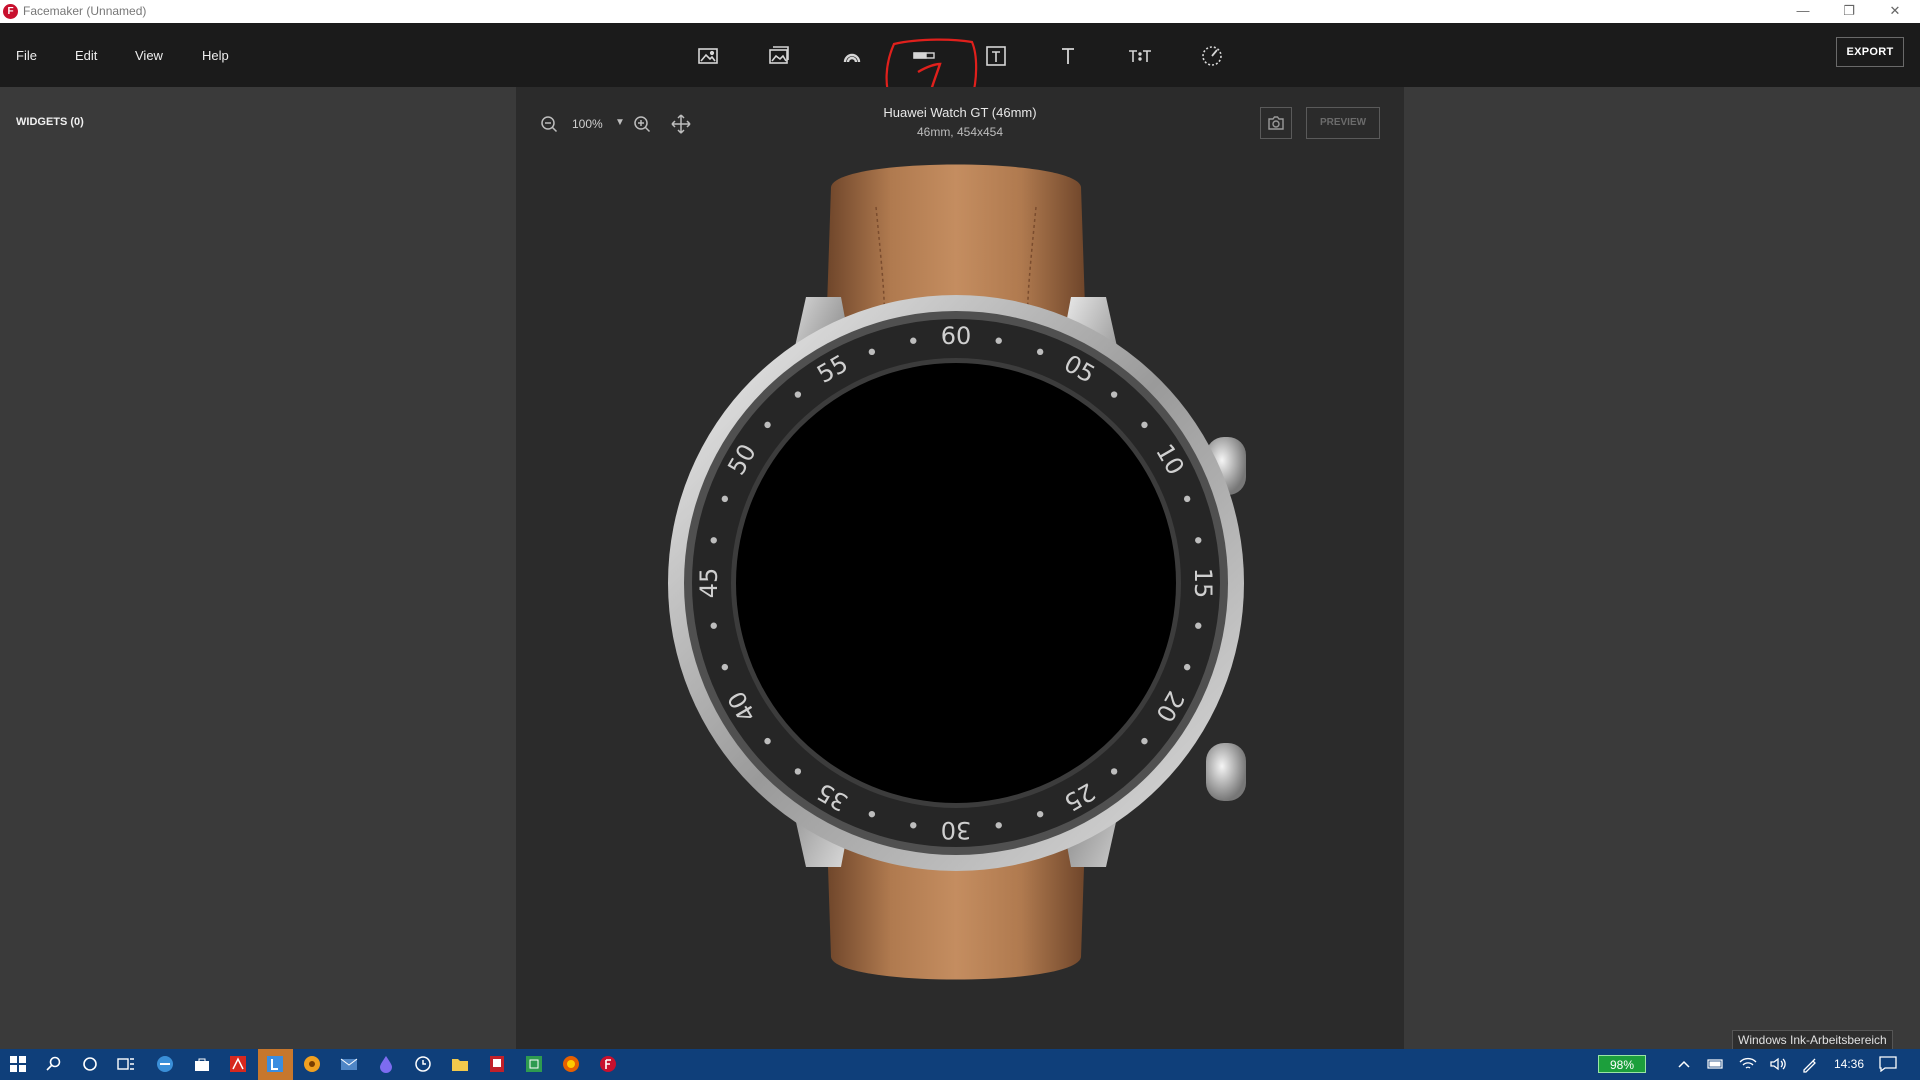  What do you see at coordinates (1849, 1064) in the screenshot?
I see `taskbar-clock: 14:36` at bounding box center [1849, 1064].